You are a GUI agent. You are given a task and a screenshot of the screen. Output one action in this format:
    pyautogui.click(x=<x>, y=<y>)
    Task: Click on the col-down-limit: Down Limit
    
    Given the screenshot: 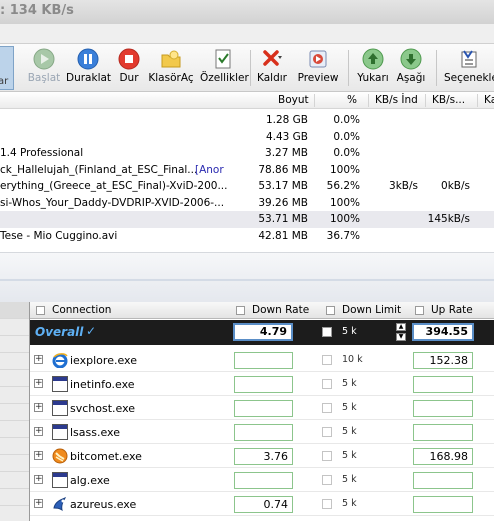 What is the action you would take?
    pyautogui.click(x=371, y=310)
    